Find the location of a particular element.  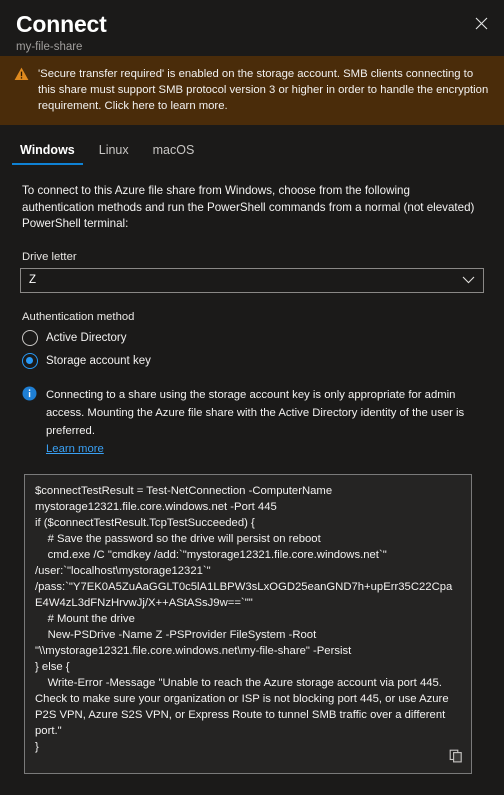

auth-method-label: Authentication method is located at coordinates (78, 316).